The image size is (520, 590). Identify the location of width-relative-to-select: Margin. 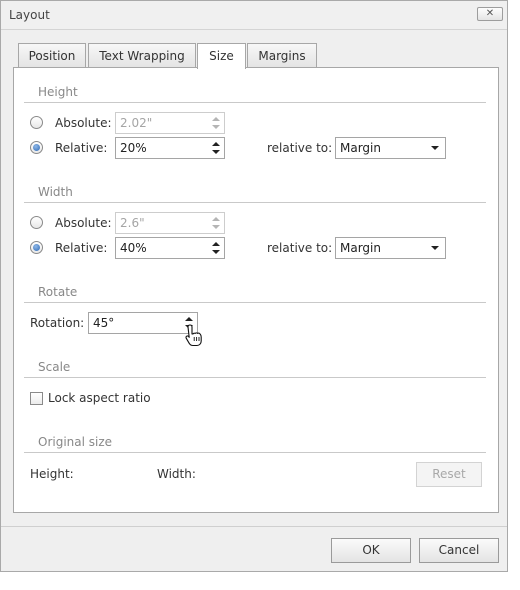
(390, 248).